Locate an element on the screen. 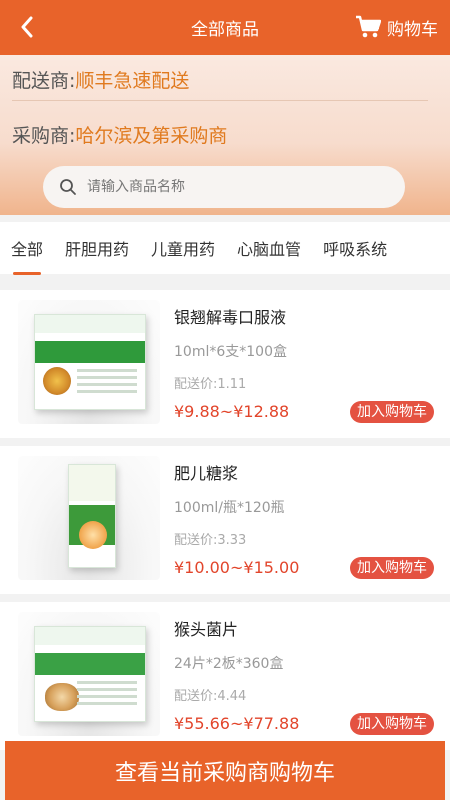 Image resolution: width=450 pixels, height=800 pixels. purchaser-value: 哈尔滨及第采购商 is located at coordinates (151, 136).